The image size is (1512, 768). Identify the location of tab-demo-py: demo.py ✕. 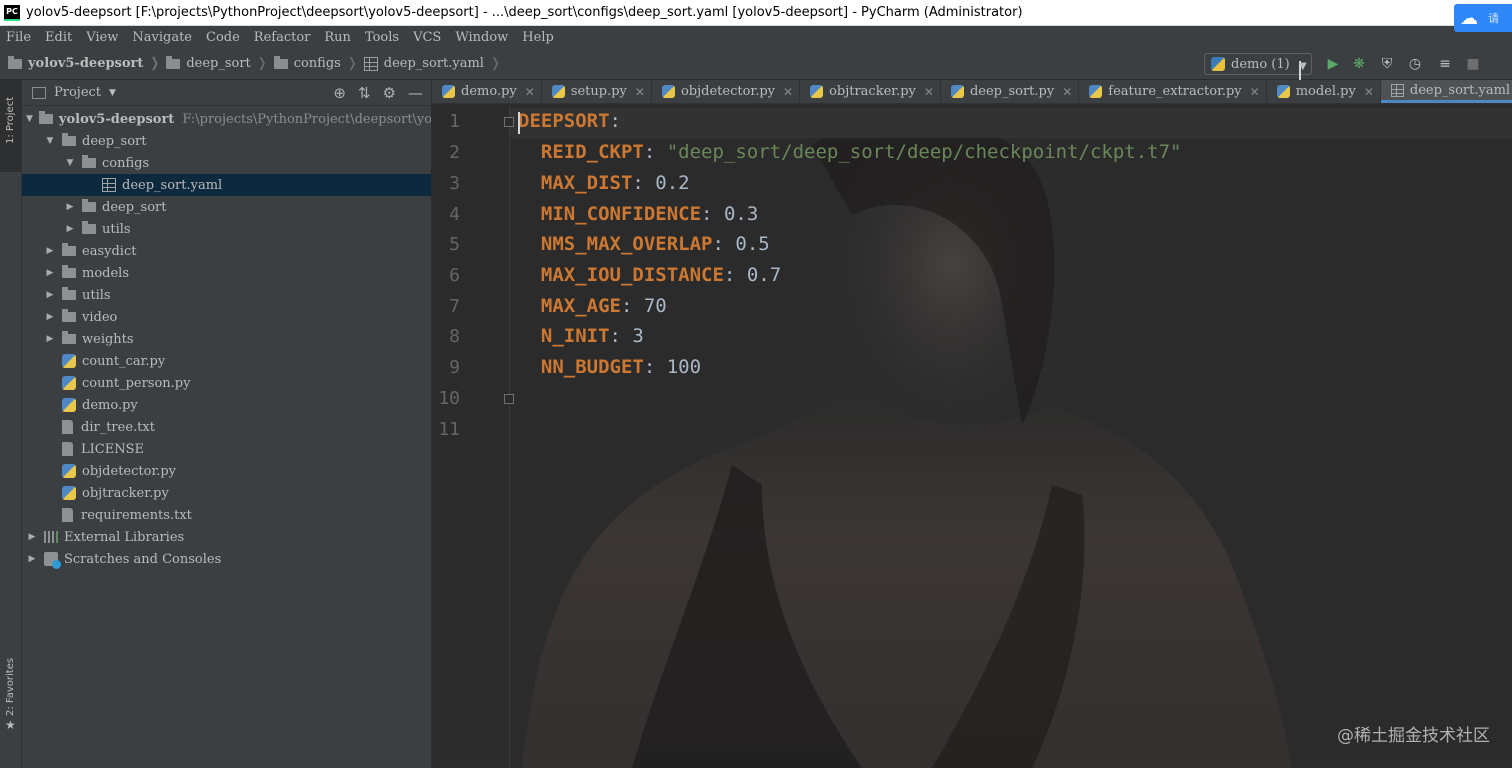
(487, 91).